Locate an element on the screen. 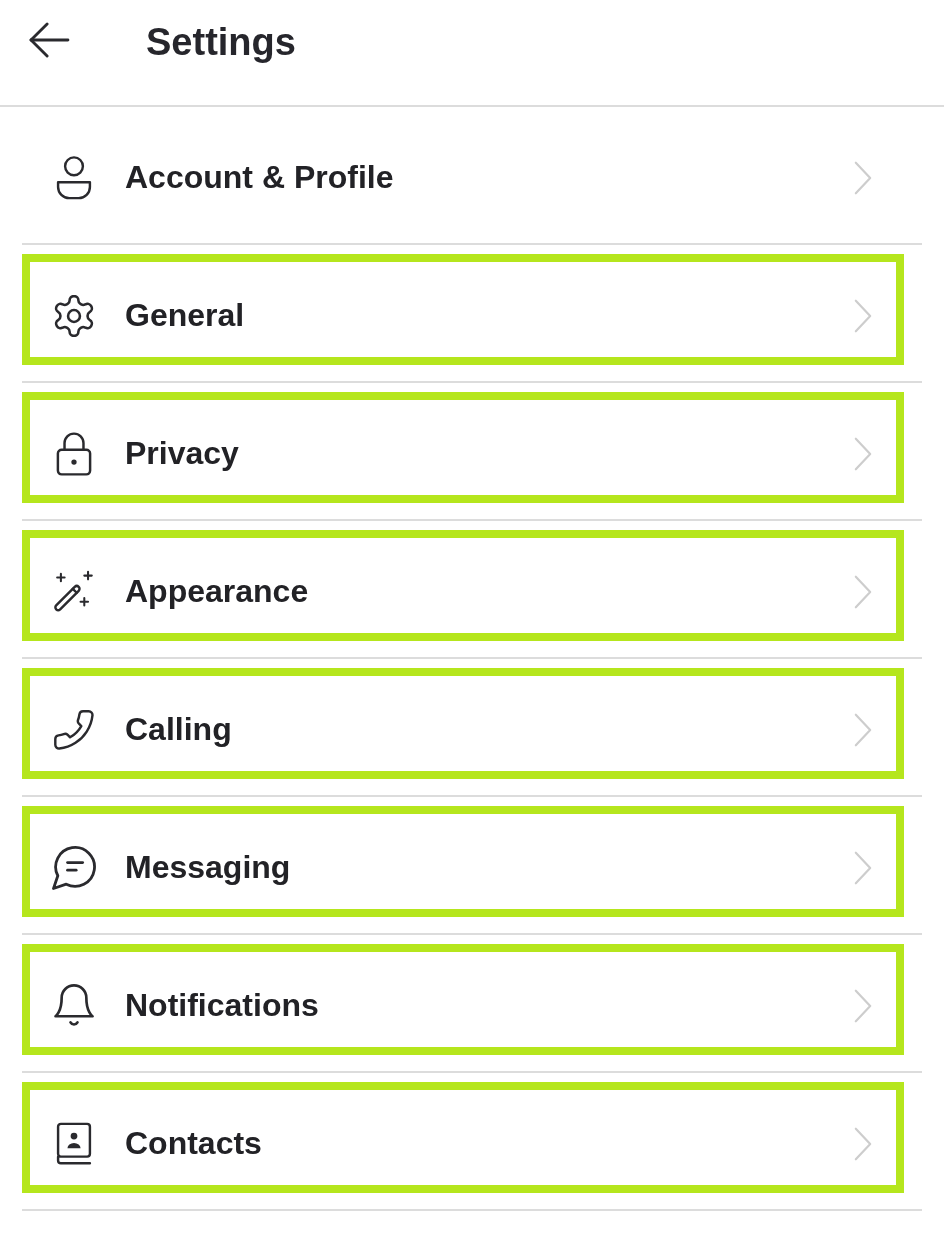 This screenshot has height=1238, width=944. phone-icon is located at coordinates (74, 729).